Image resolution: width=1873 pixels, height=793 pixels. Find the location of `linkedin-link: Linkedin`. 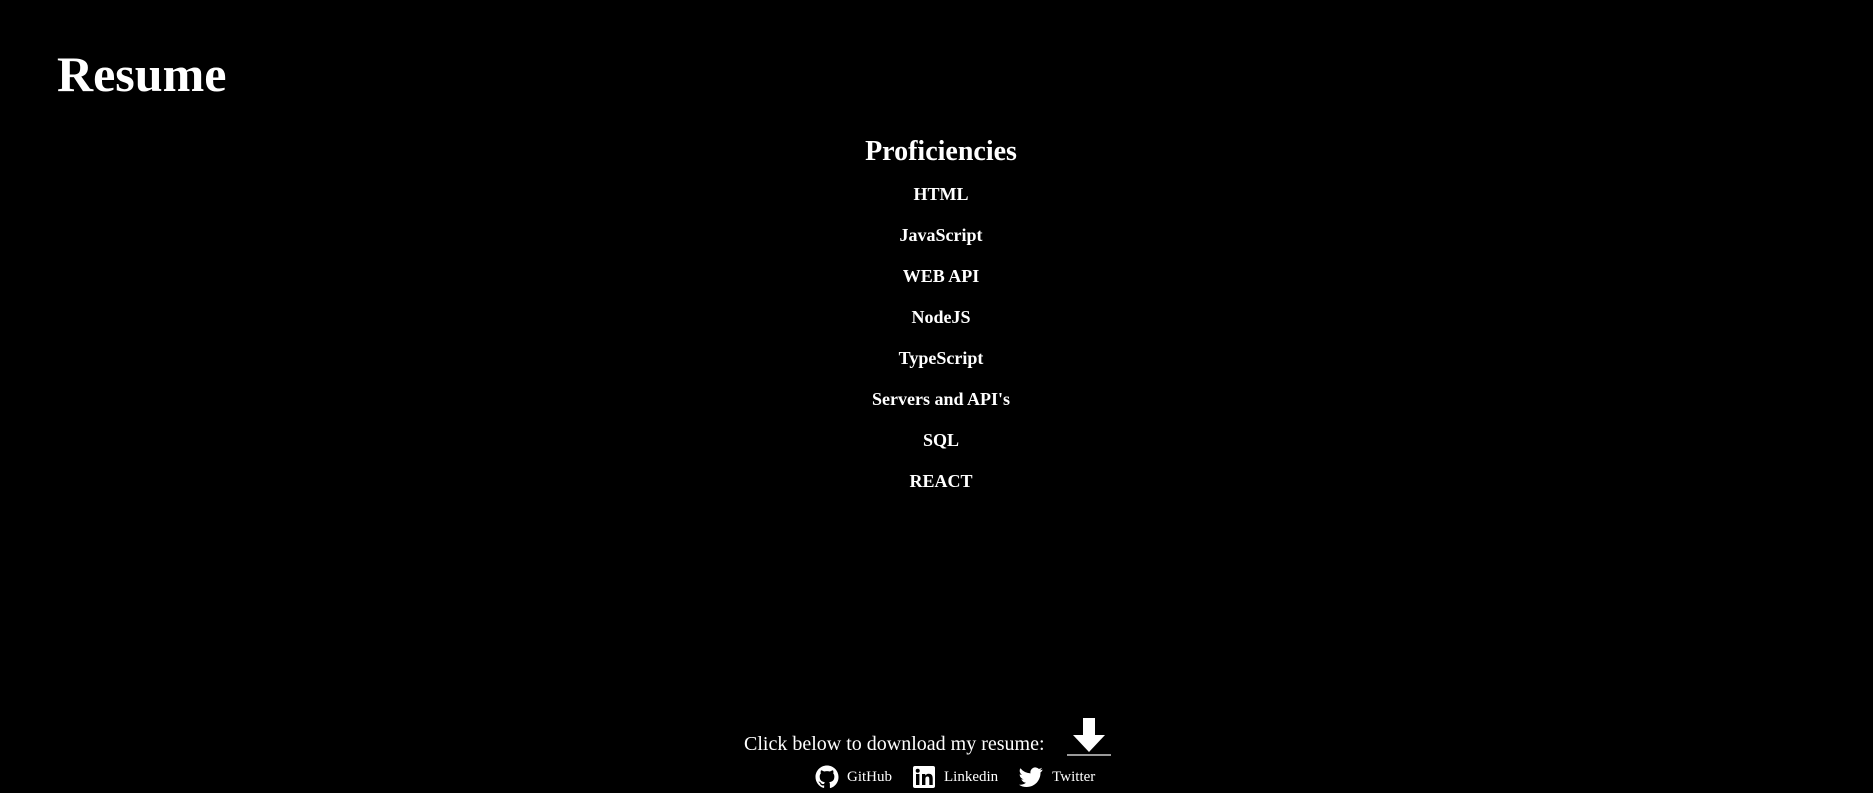

linkedin-link: Linkedin is located at coordinates (955, 777).